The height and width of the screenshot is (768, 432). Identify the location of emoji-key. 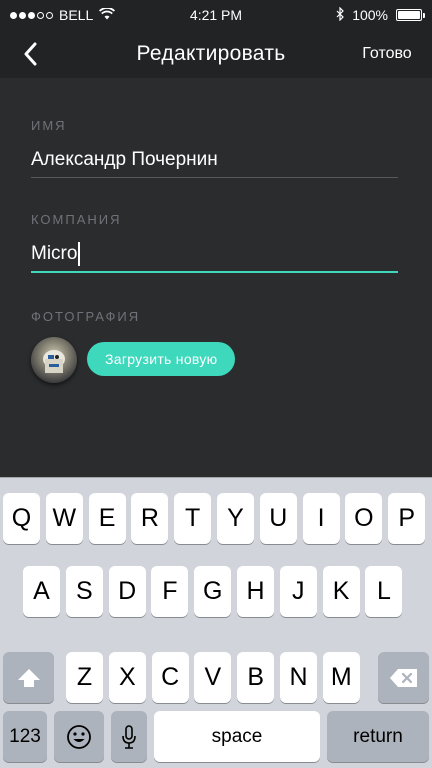
(79, 736).